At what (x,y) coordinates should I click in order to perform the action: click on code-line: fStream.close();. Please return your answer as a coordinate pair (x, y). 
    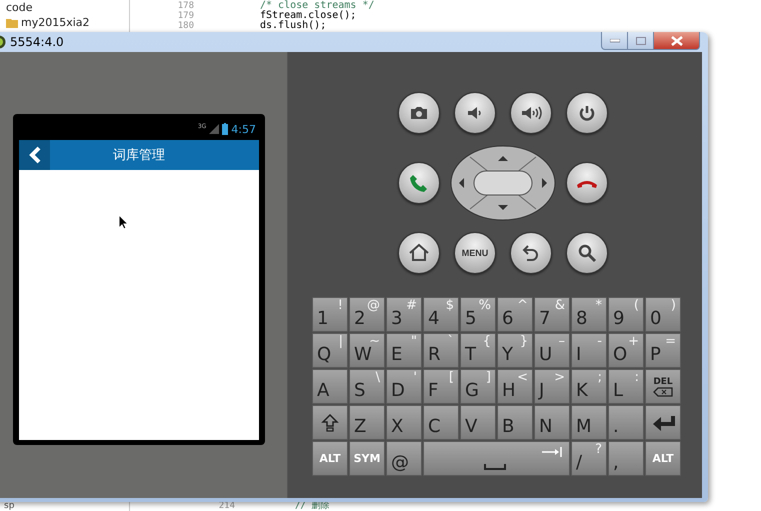
    Looking at the image, I should click on (309, 16).